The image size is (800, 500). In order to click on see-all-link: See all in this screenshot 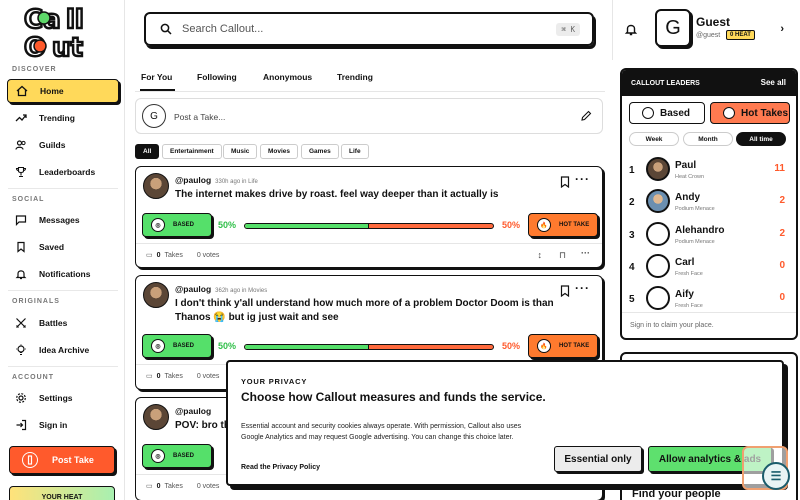, I will do `click(773, 82)`.